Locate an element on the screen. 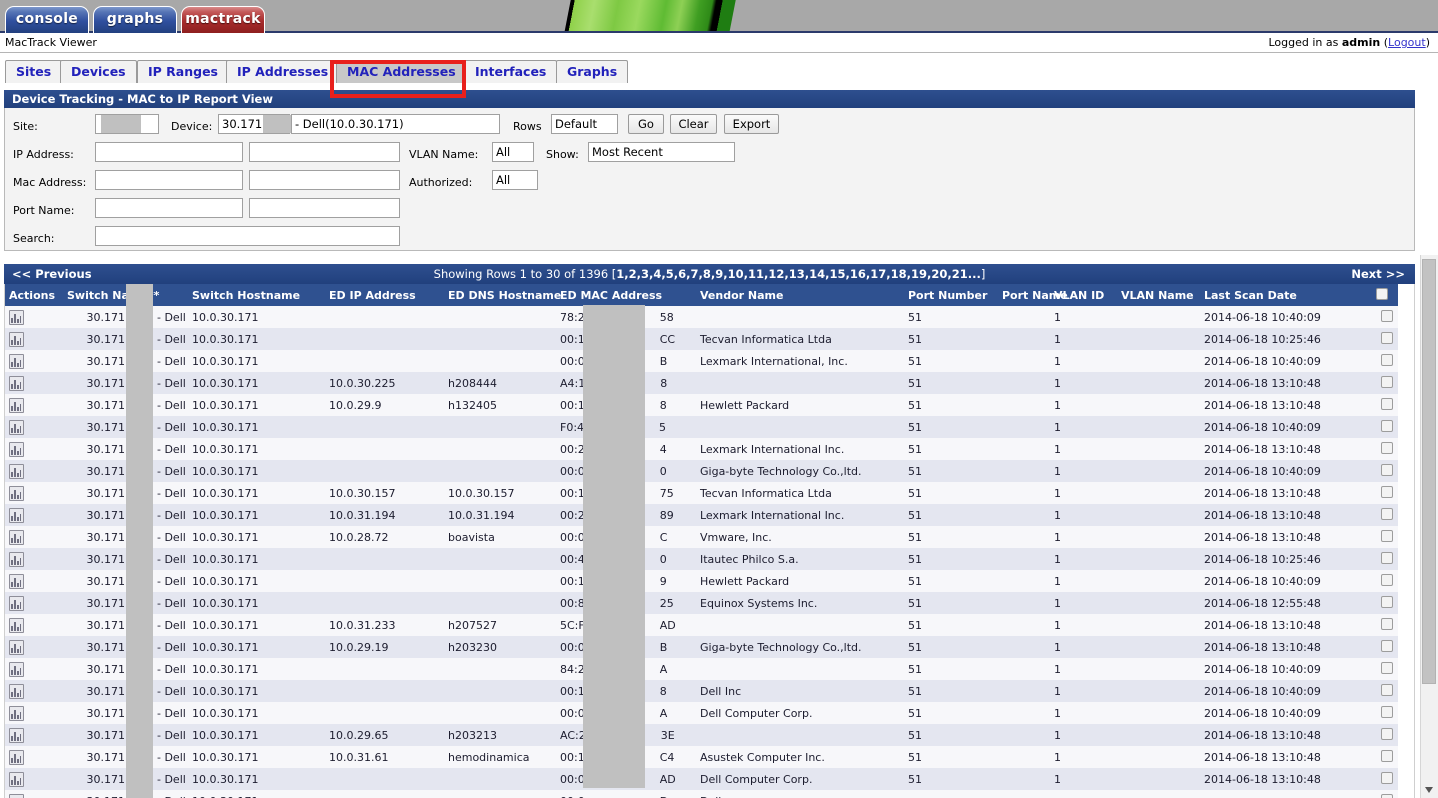 The image size is (1438, 798). col-select-all is located at coordinates (1385, 295).